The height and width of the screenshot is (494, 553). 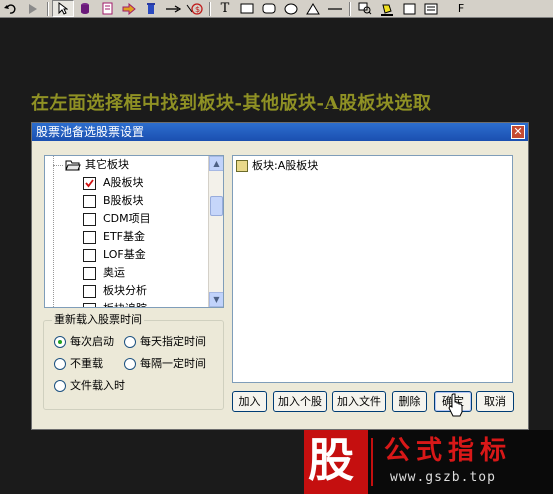 I want to click on tree-item-label: CDM项目, so click(x=127, y=218).